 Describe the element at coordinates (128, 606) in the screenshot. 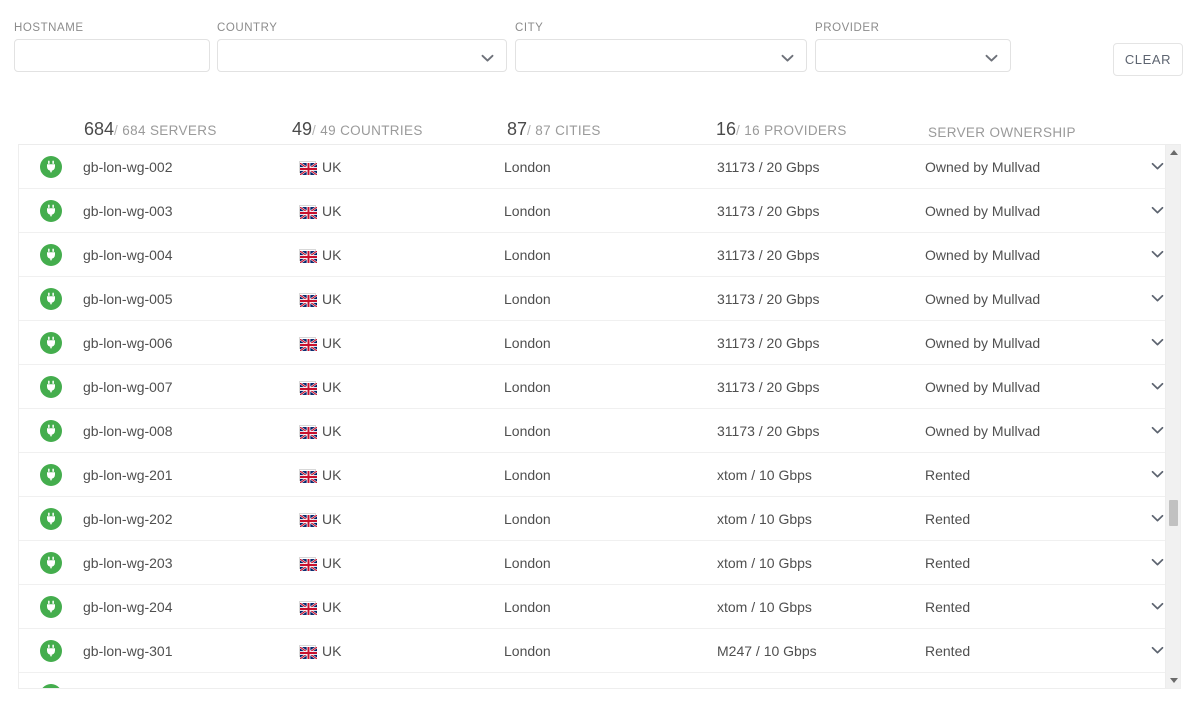

I see `cell-hostname: gb-lon-wg-204` at that location.